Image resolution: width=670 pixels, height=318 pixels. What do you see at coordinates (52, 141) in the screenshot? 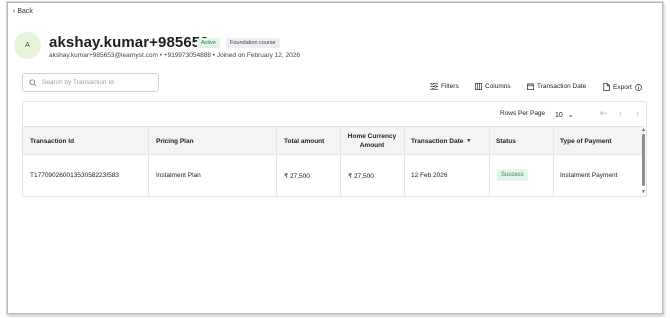
I see `column-header-transaction-id: Transaction Id` at bounding box center [52, 141].